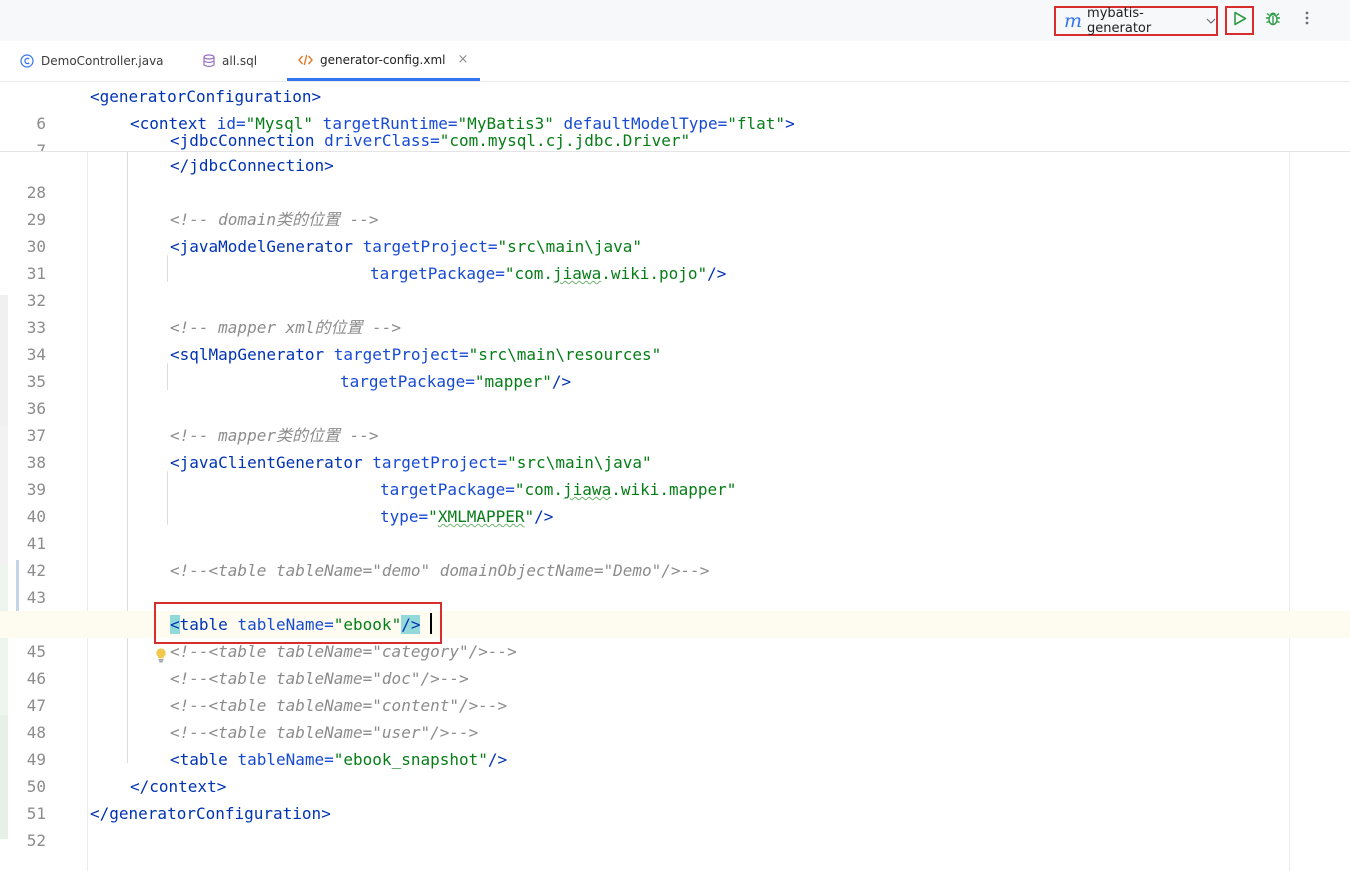 The width and height of the screenshot is (1350, 871). I want to click on close-tab-icon: ×, so click(462, 59).